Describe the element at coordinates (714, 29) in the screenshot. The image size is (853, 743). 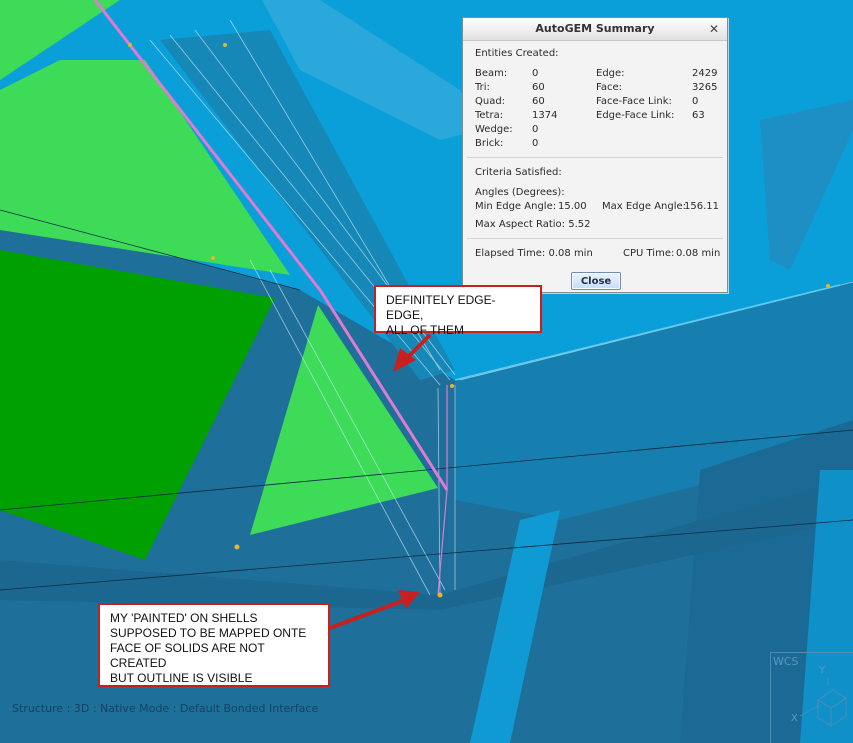
I see `close-icon: ✕` at that location.